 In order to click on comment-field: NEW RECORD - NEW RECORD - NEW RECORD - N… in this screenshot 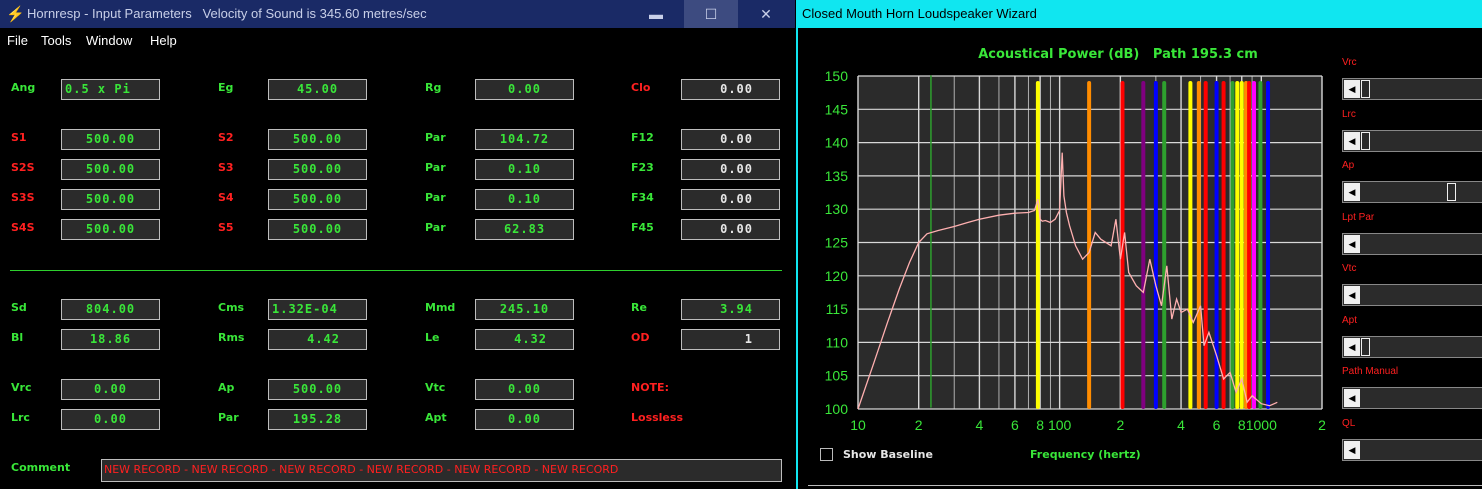, I will do `click(441, 470)`.